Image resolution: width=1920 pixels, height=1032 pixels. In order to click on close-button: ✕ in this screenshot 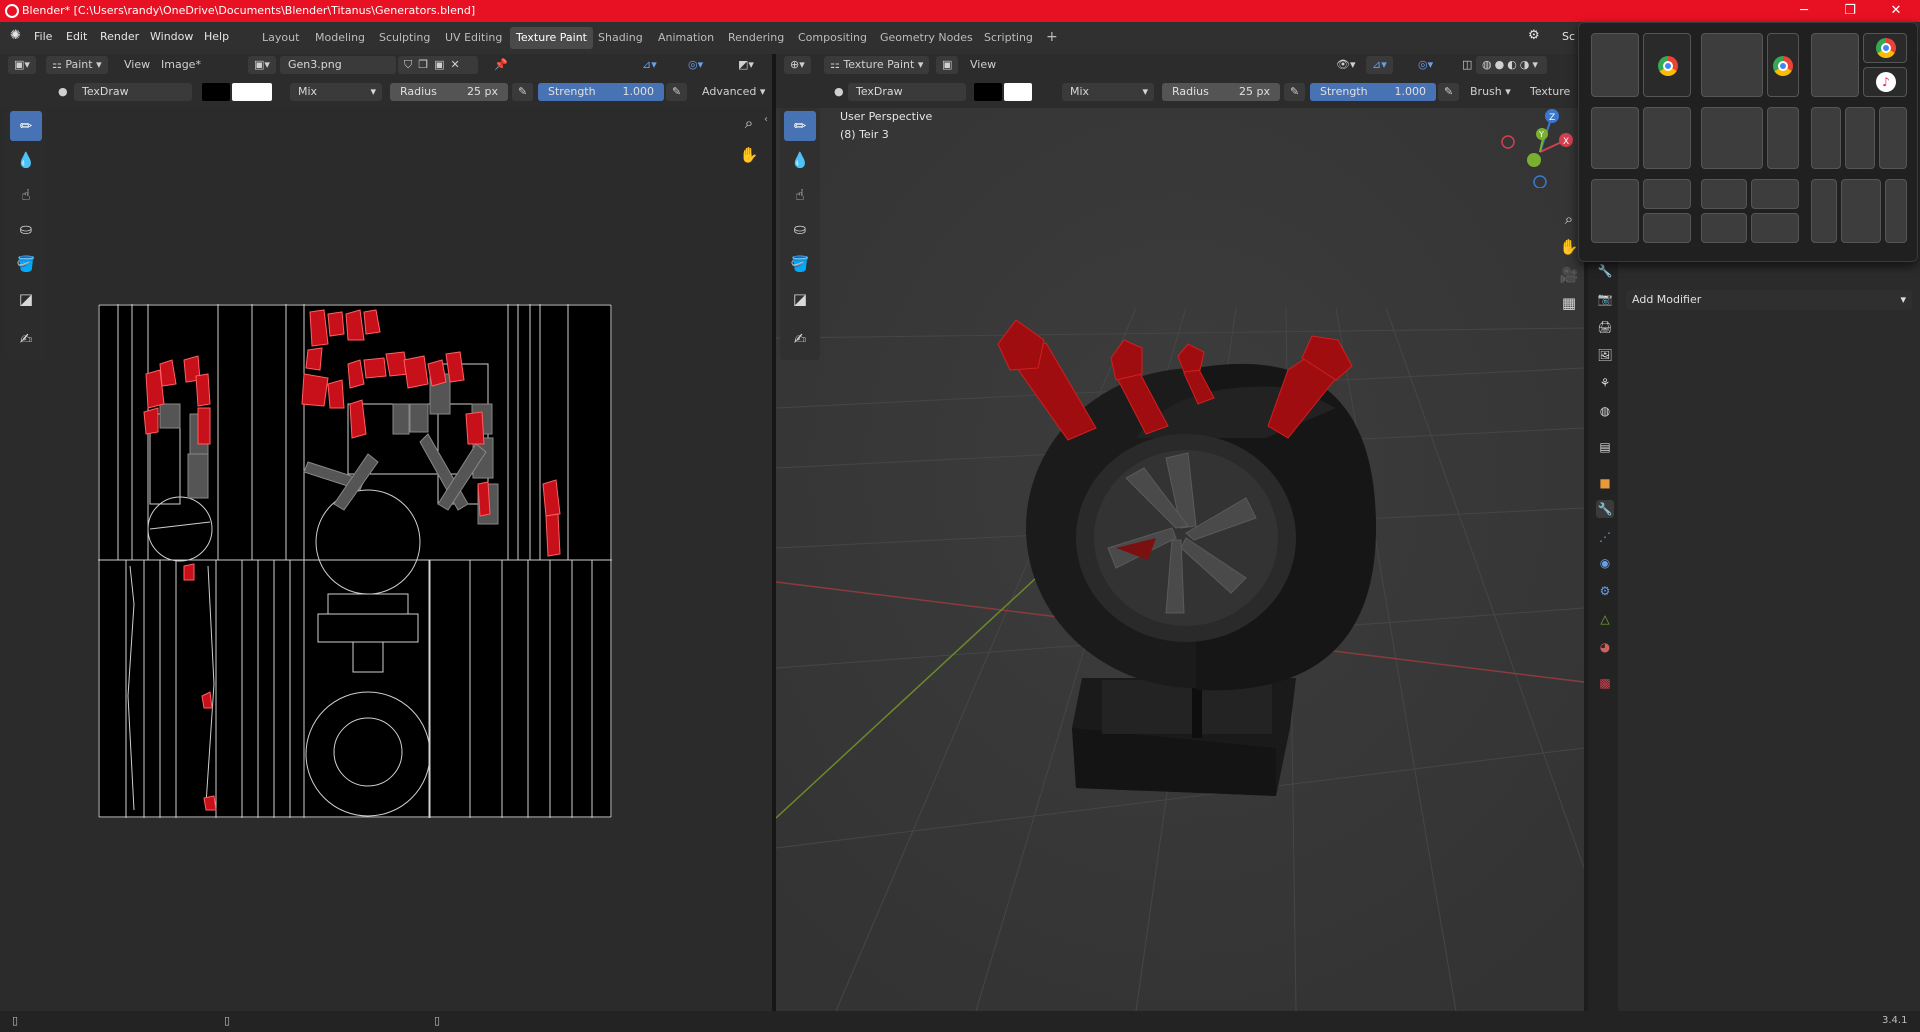, I will do `click(1896, 11)`.